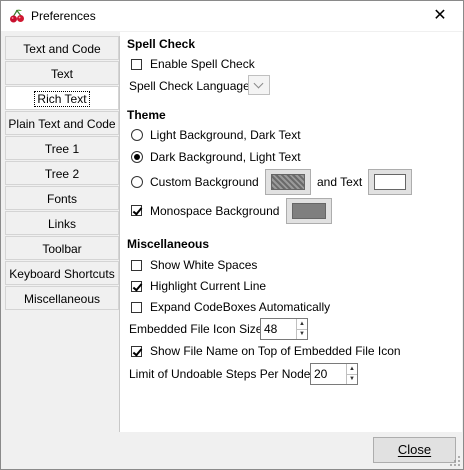  Describe the element at coordinates (232, 16) in the screenshot. I see `title-bar: Preferences ✕` at that location.